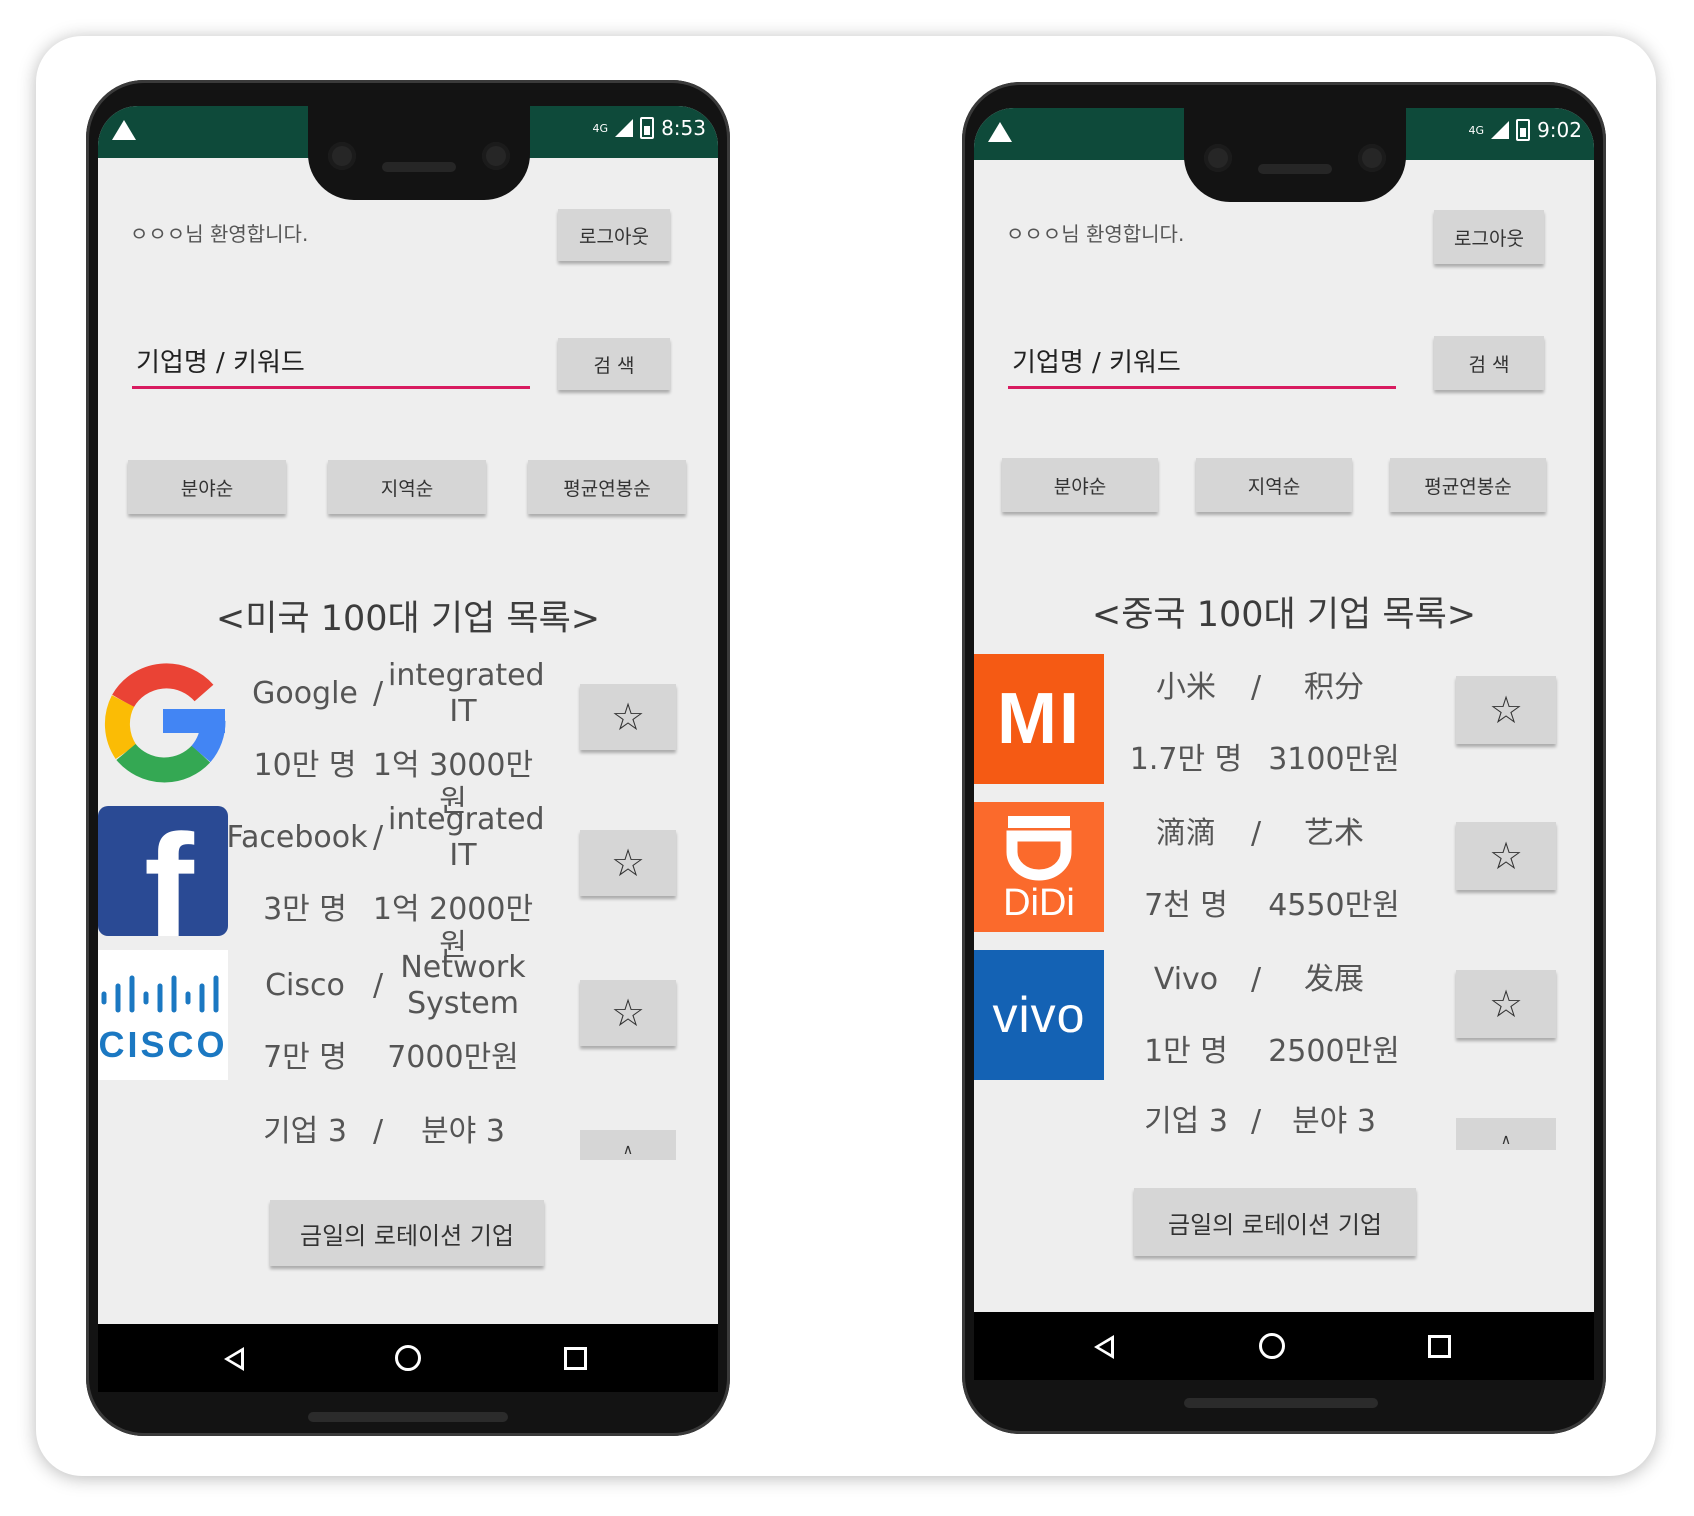 The width and height of the screenshot is (1694, 1516). Describe the element at coordinates (1334, 687) in the screenshot. I see `company-field: 积分` at that location.